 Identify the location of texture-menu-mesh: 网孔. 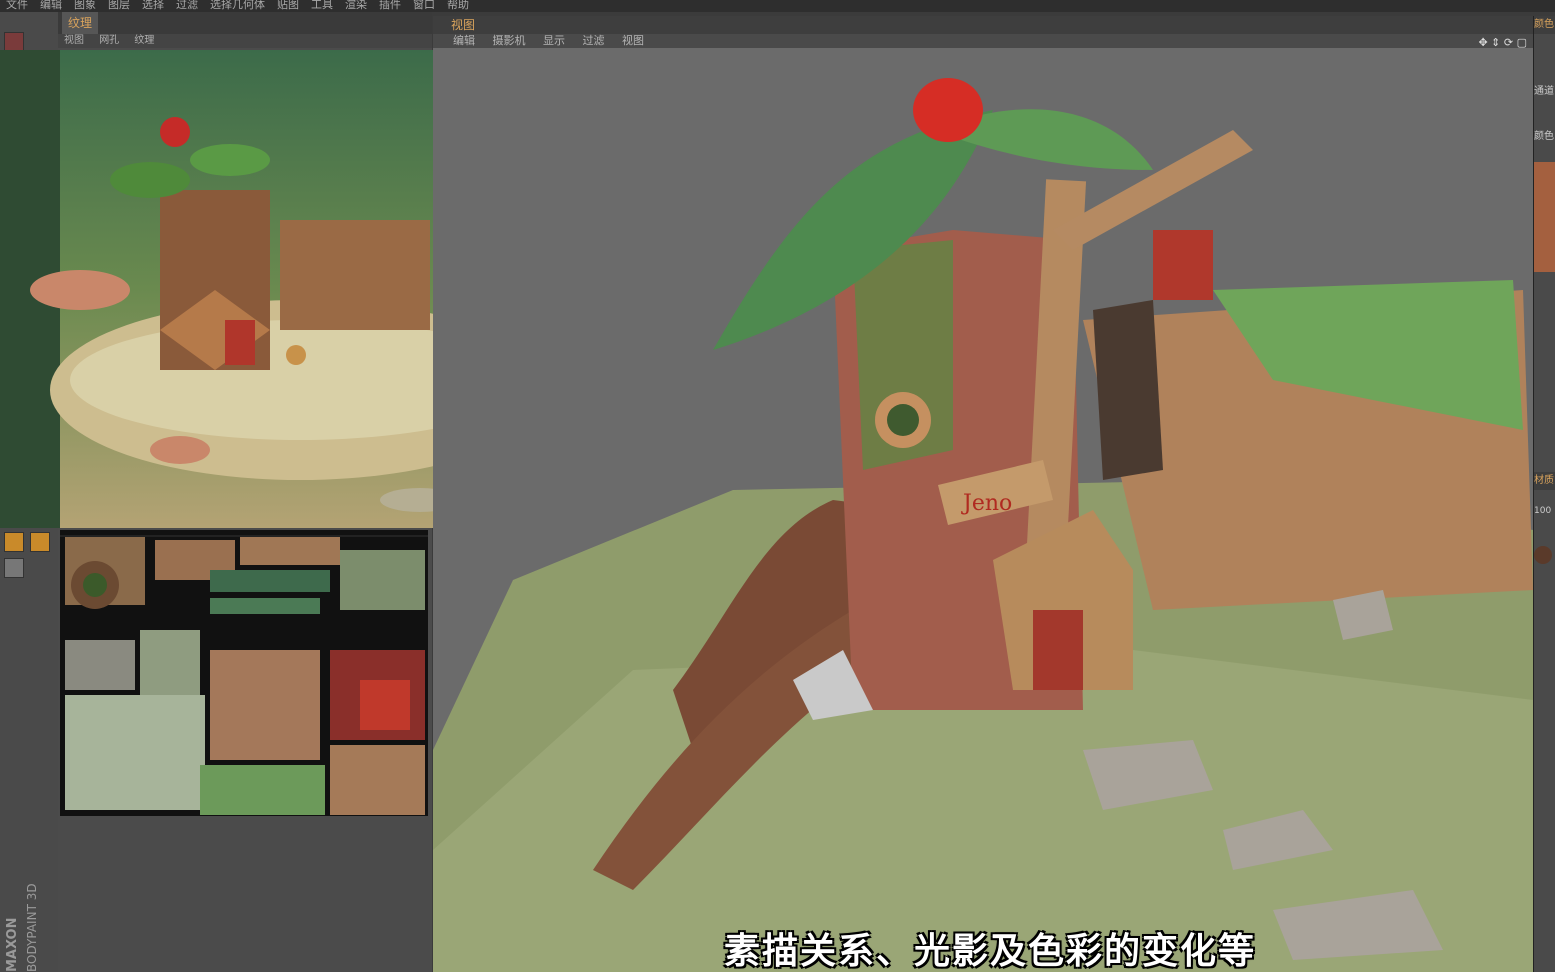
(109, 40).